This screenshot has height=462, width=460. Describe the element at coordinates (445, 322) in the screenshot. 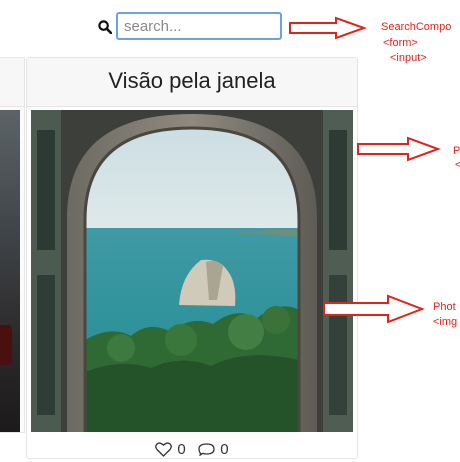

I see `annotation-photo-tag: <img` at that location.